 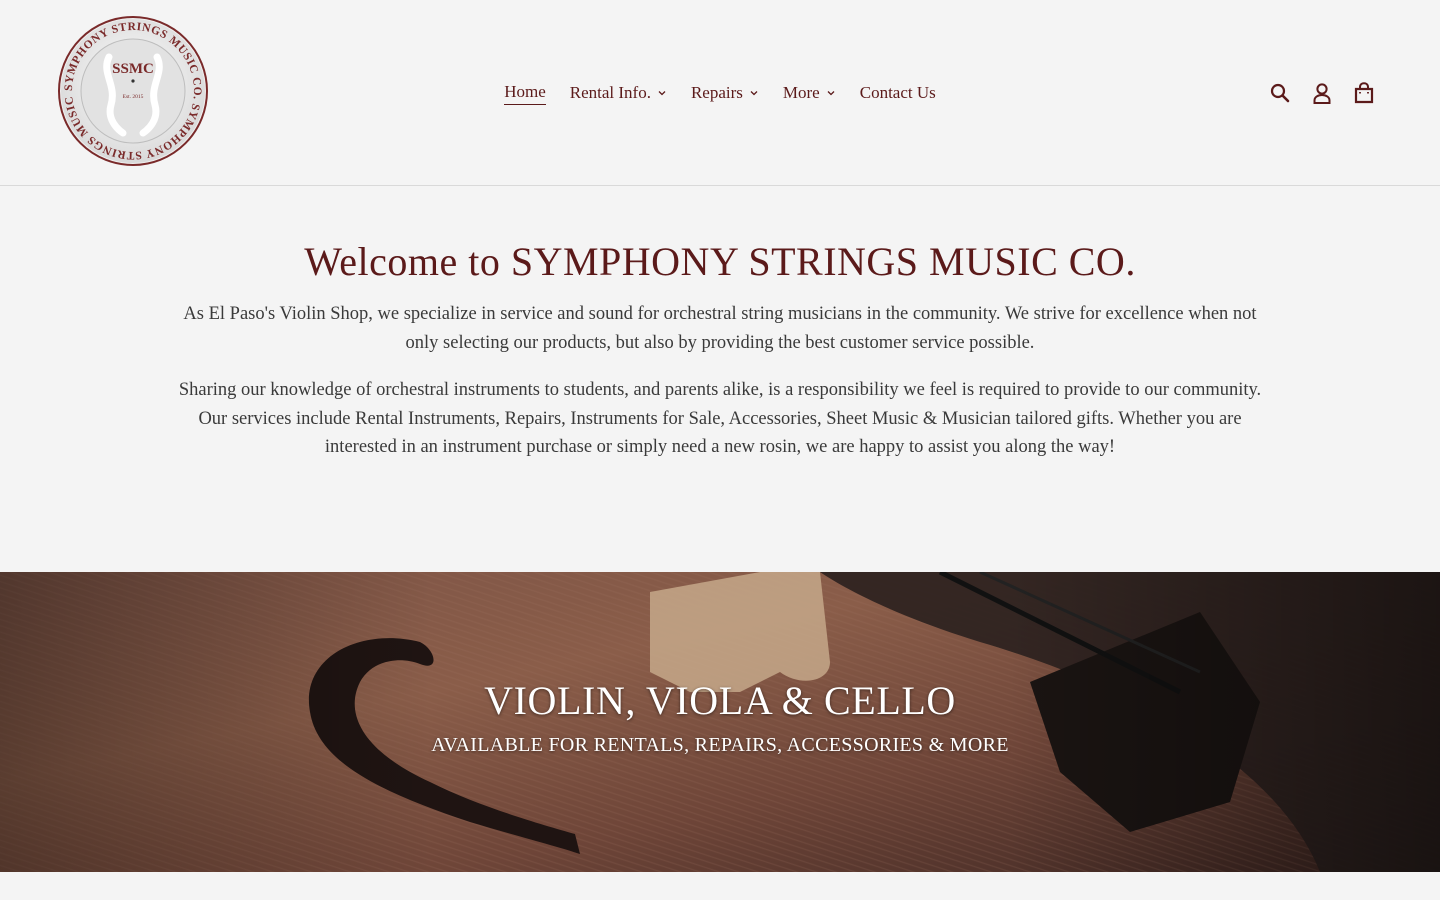 I want to click on nav-item-repairs: Repairs, so click(x=725, y=92).